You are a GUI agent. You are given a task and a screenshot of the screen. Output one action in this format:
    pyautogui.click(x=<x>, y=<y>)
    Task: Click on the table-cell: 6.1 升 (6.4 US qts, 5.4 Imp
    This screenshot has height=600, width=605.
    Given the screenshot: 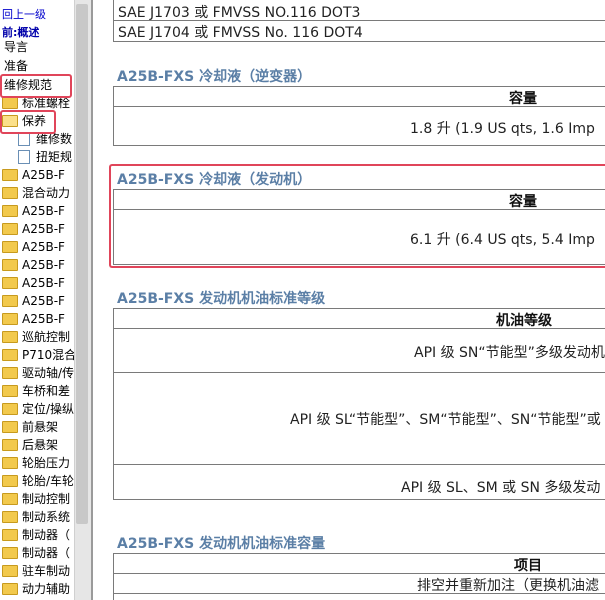 What is the action you would take?
    pyautogui.click(x=502, y=240)
    